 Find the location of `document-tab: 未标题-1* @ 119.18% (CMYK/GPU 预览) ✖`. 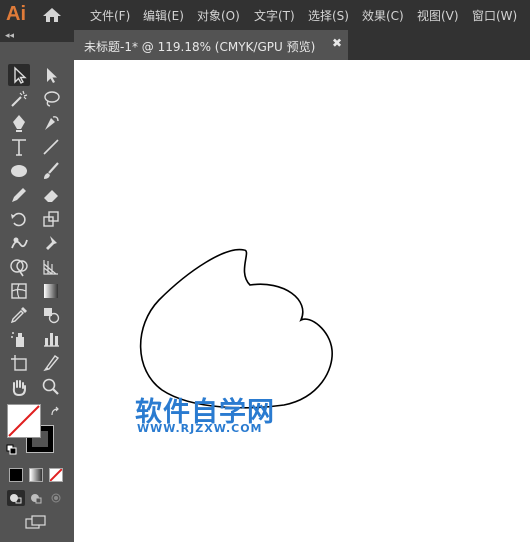

document-tab: 未标题-1* @ 119.18% (CMYK/GPU 预览) ✖ is located at coordinates (211, 45).